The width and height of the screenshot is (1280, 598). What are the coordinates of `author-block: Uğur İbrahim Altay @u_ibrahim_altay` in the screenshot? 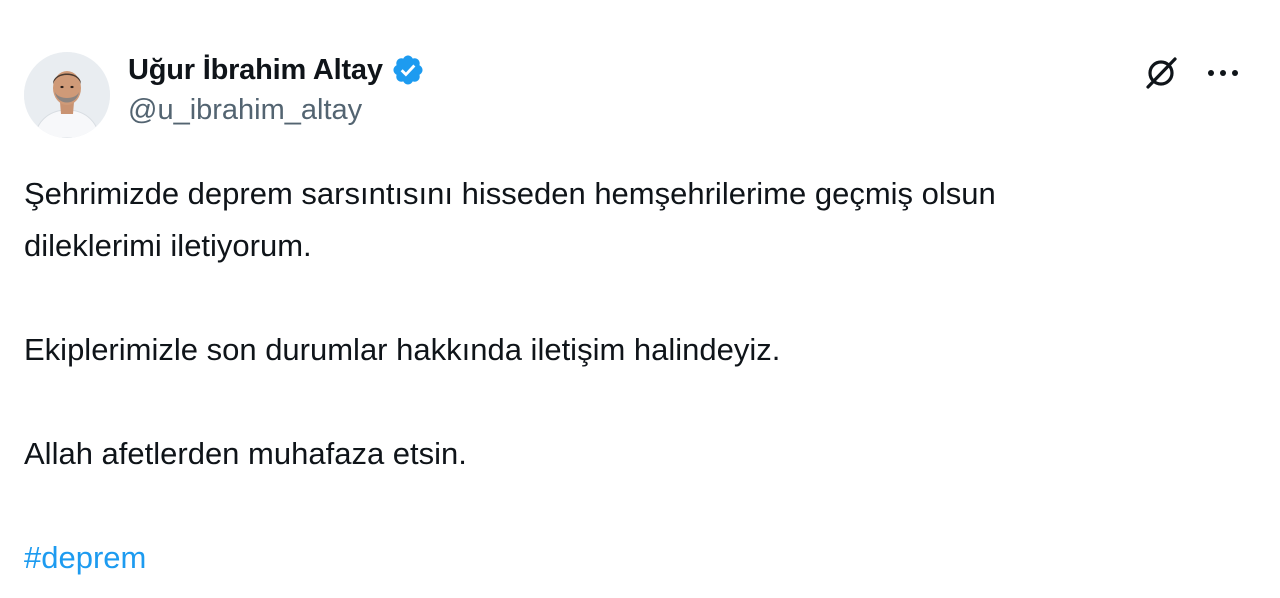 It's located at (276, 87).